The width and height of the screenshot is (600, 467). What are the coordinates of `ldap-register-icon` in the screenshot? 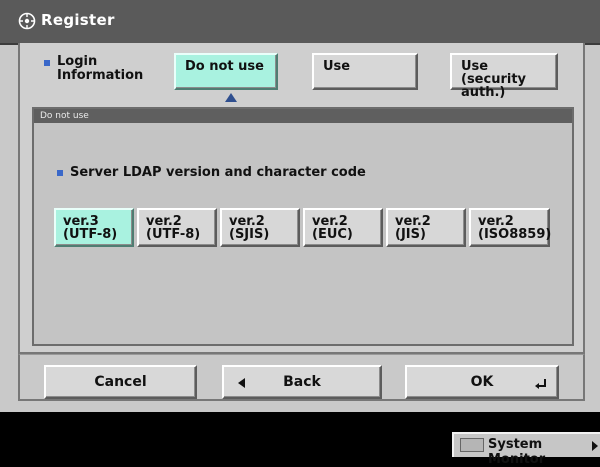 It's located at (27, 21).